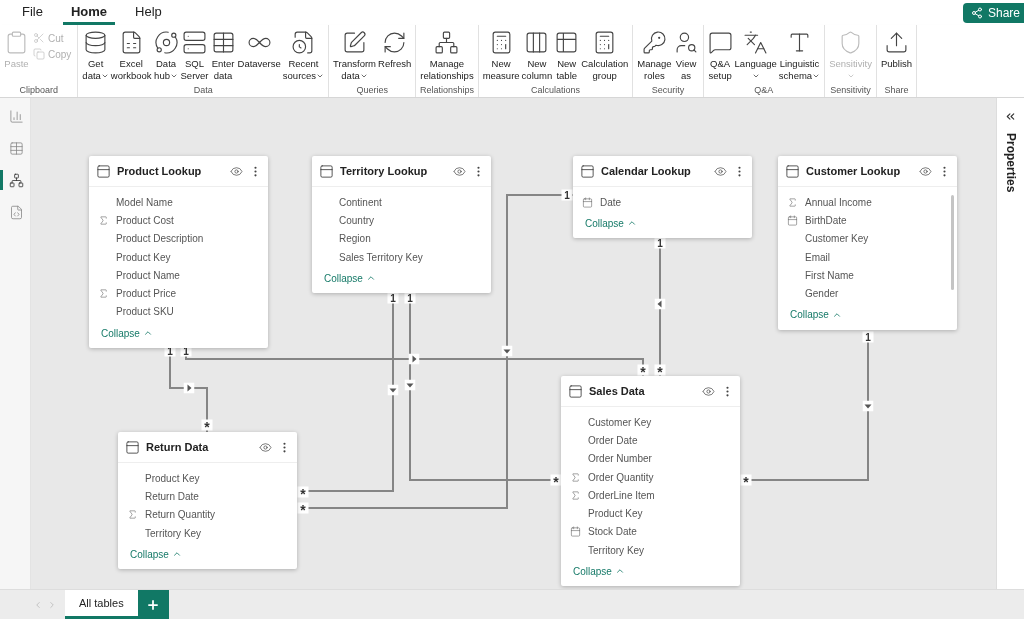 Image resolution: width=1024 pixels, height=619 pixels. What do you see at coordinates (32, 12) in the screenshot?
I see `menu-tab: File` at bounding box center [32, 12].